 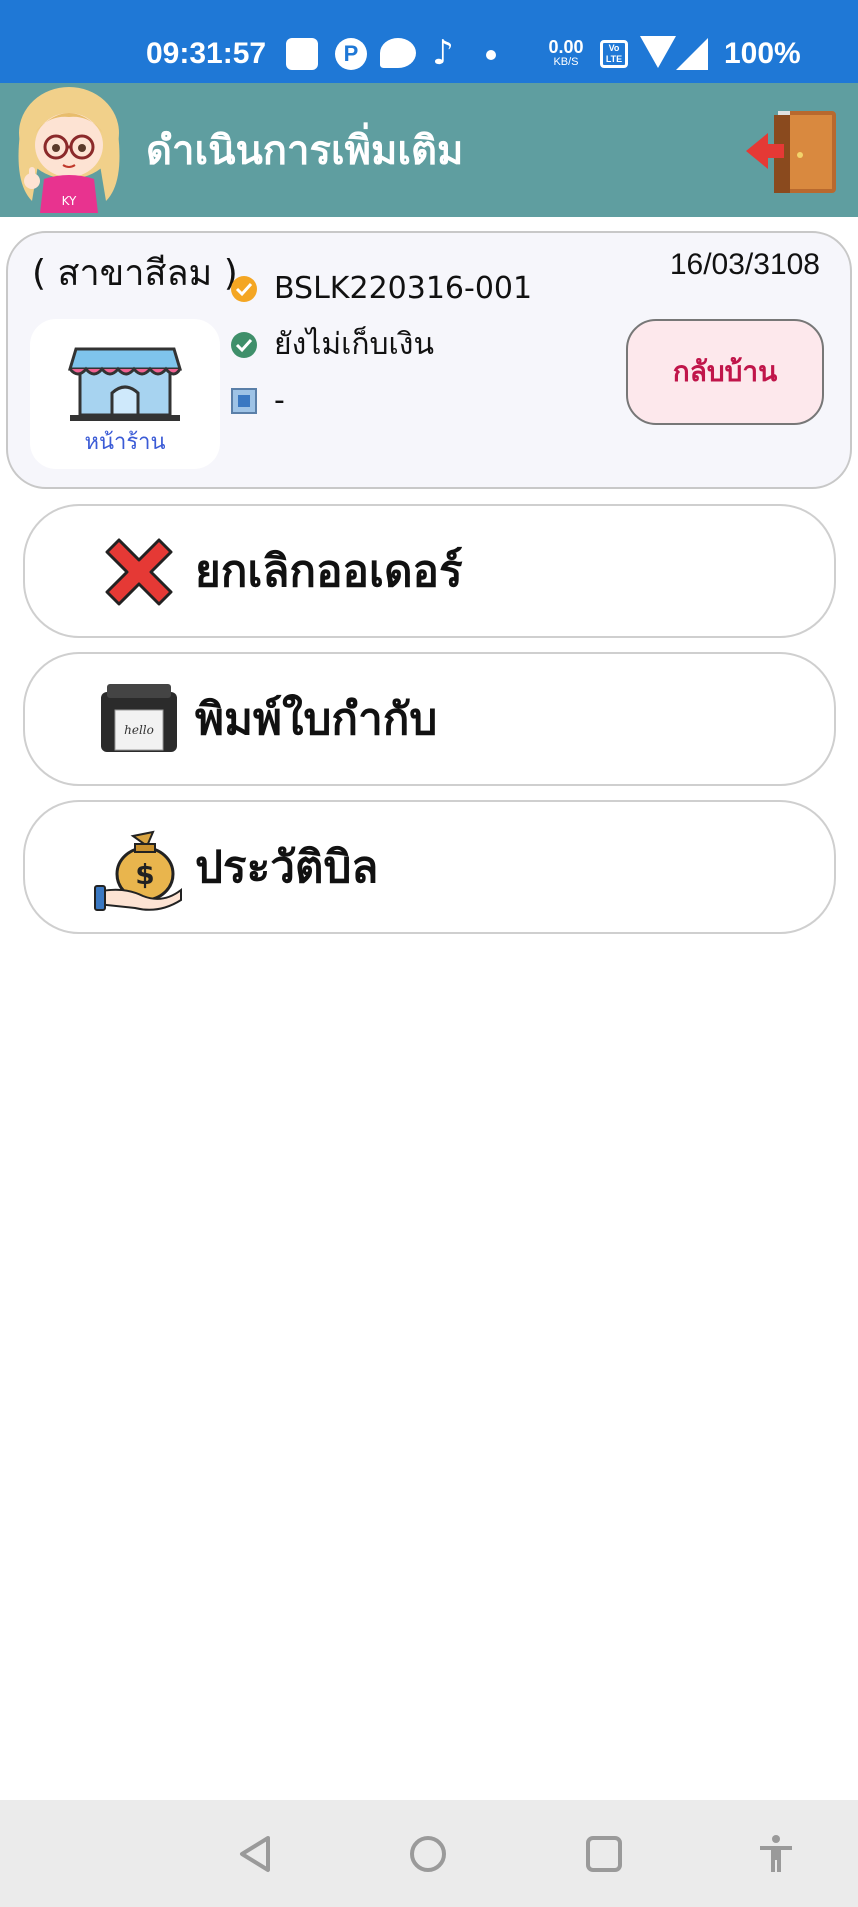 I want to click on status-time: 09:31:57, so click(x=206, y=53).